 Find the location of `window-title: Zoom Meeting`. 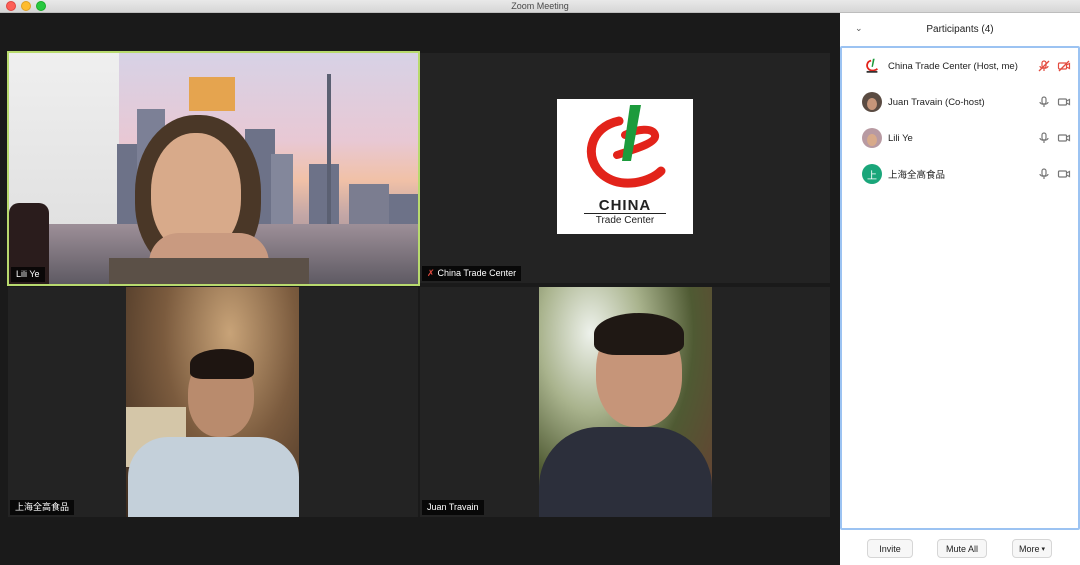

window-title: Zoom Meeting is located at coordinates (540, 6).